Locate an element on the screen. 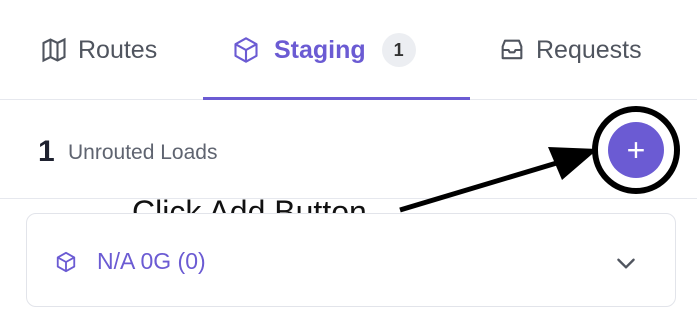 The image size is (697, 333). tab-requests-label: Requests is located at coordinates (589, 49).